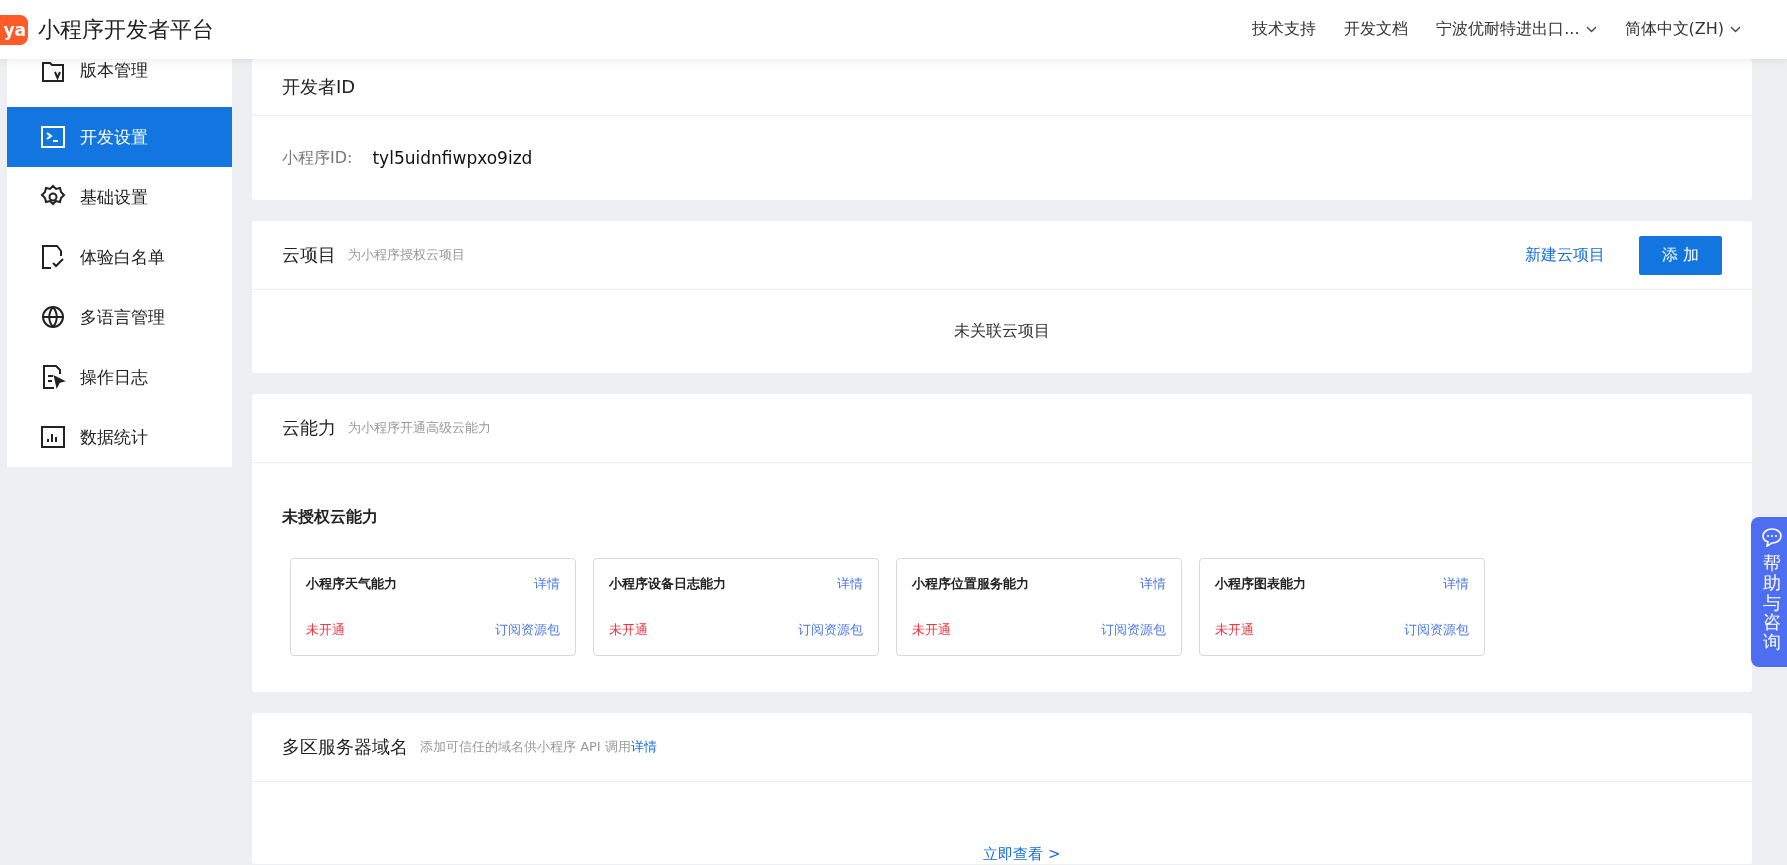 This screenshot has width=1787, height=865. Describe the element at coordinates (1769, 592) in the screenshot. I see `help-button: 帮助与咨询` at that location.